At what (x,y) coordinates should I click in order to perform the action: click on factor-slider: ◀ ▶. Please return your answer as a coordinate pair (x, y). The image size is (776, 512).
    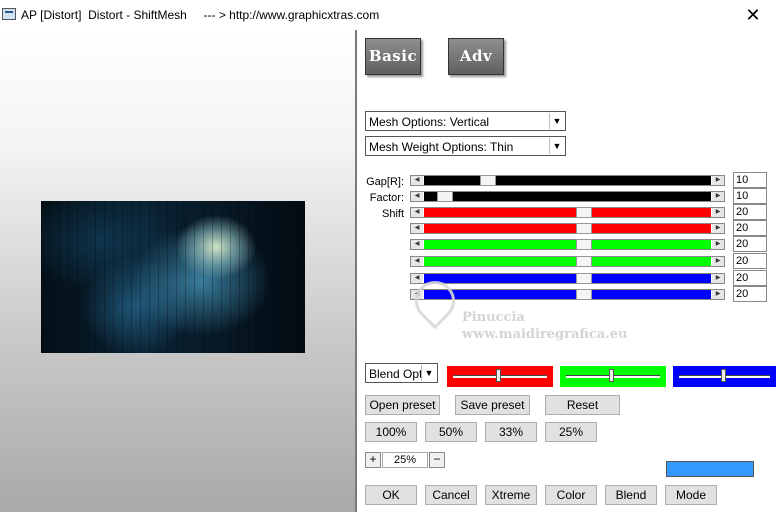
    Looking at the image, I should click on (567, 196).